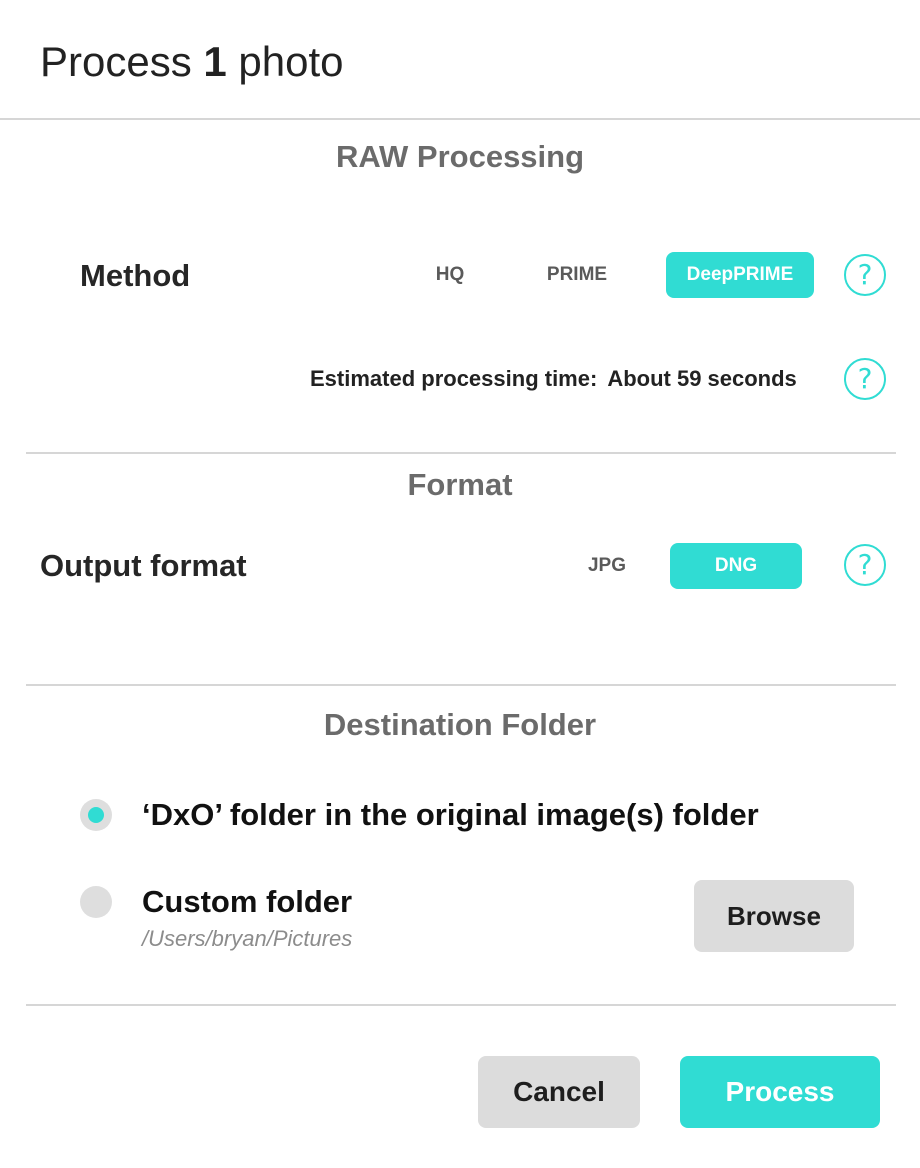  Describe the element at coordinates (460, 484) in the screenshot. I see `format-heading: Format` at that location.